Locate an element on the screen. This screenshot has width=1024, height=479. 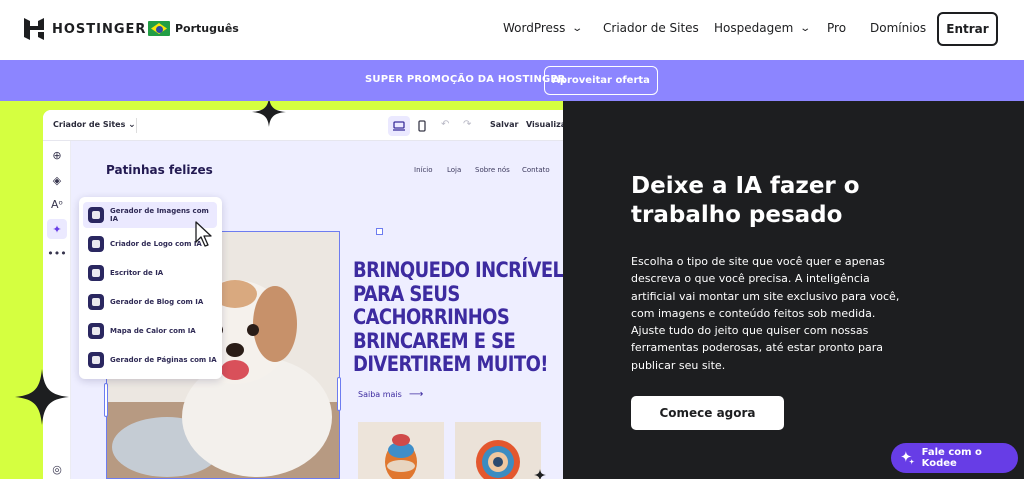
heatmap-icon is located at coordinates (96, 331).